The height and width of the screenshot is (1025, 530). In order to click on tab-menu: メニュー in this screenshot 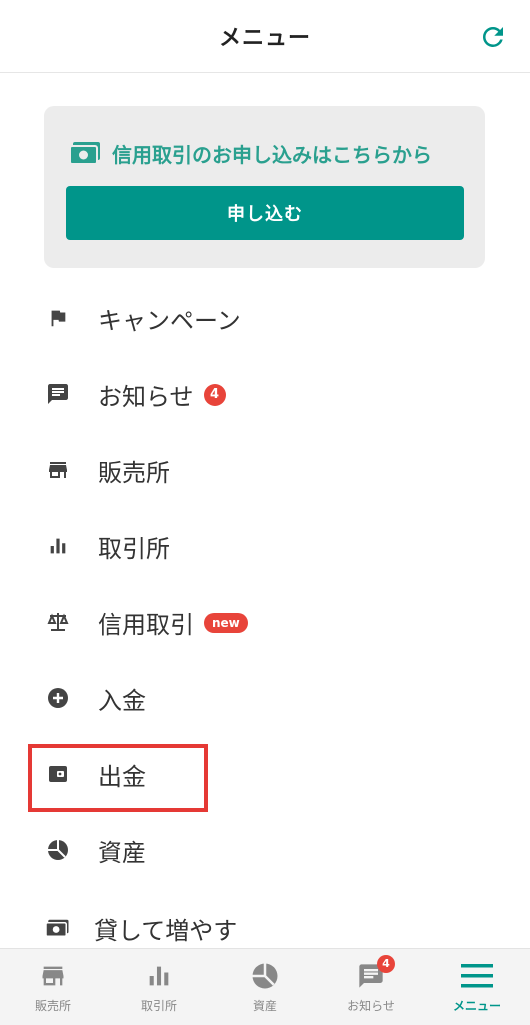, I will do `click(477, 987)`.